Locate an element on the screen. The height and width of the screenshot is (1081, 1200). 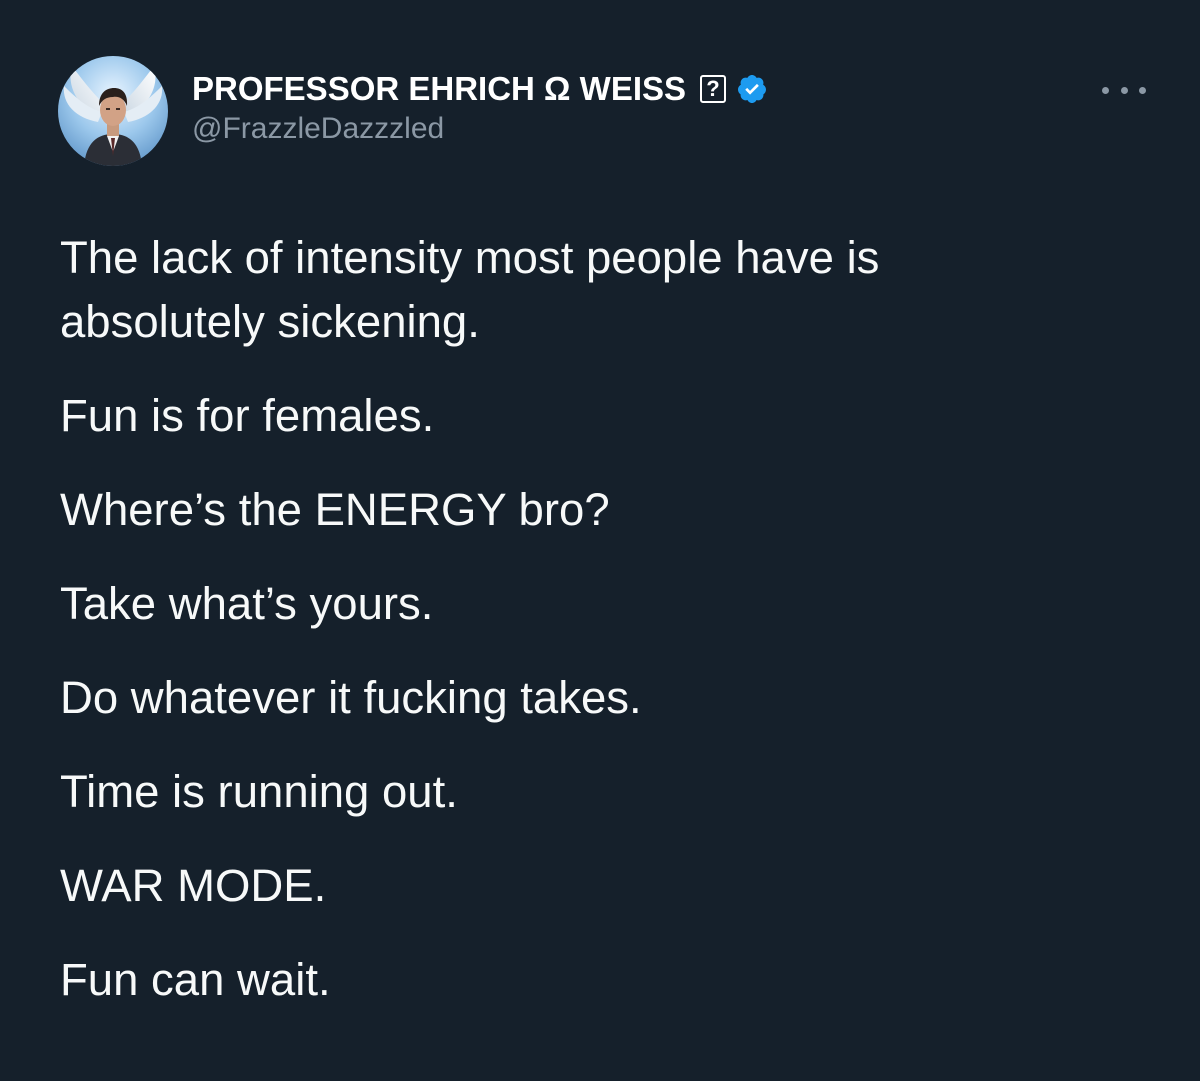
avatar-image is located at coordinates (113, 111).